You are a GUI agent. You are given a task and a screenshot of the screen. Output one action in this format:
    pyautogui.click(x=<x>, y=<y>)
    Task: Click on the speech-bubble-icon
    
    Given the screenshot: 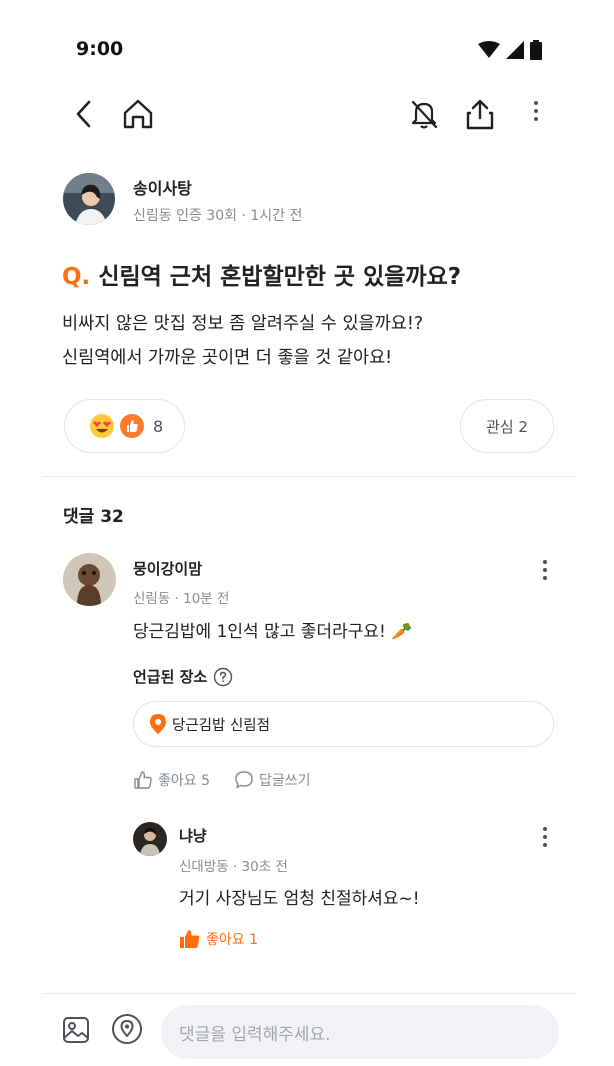 What is the action you would take?
    pyautogui.click(x=244, y=780)
    